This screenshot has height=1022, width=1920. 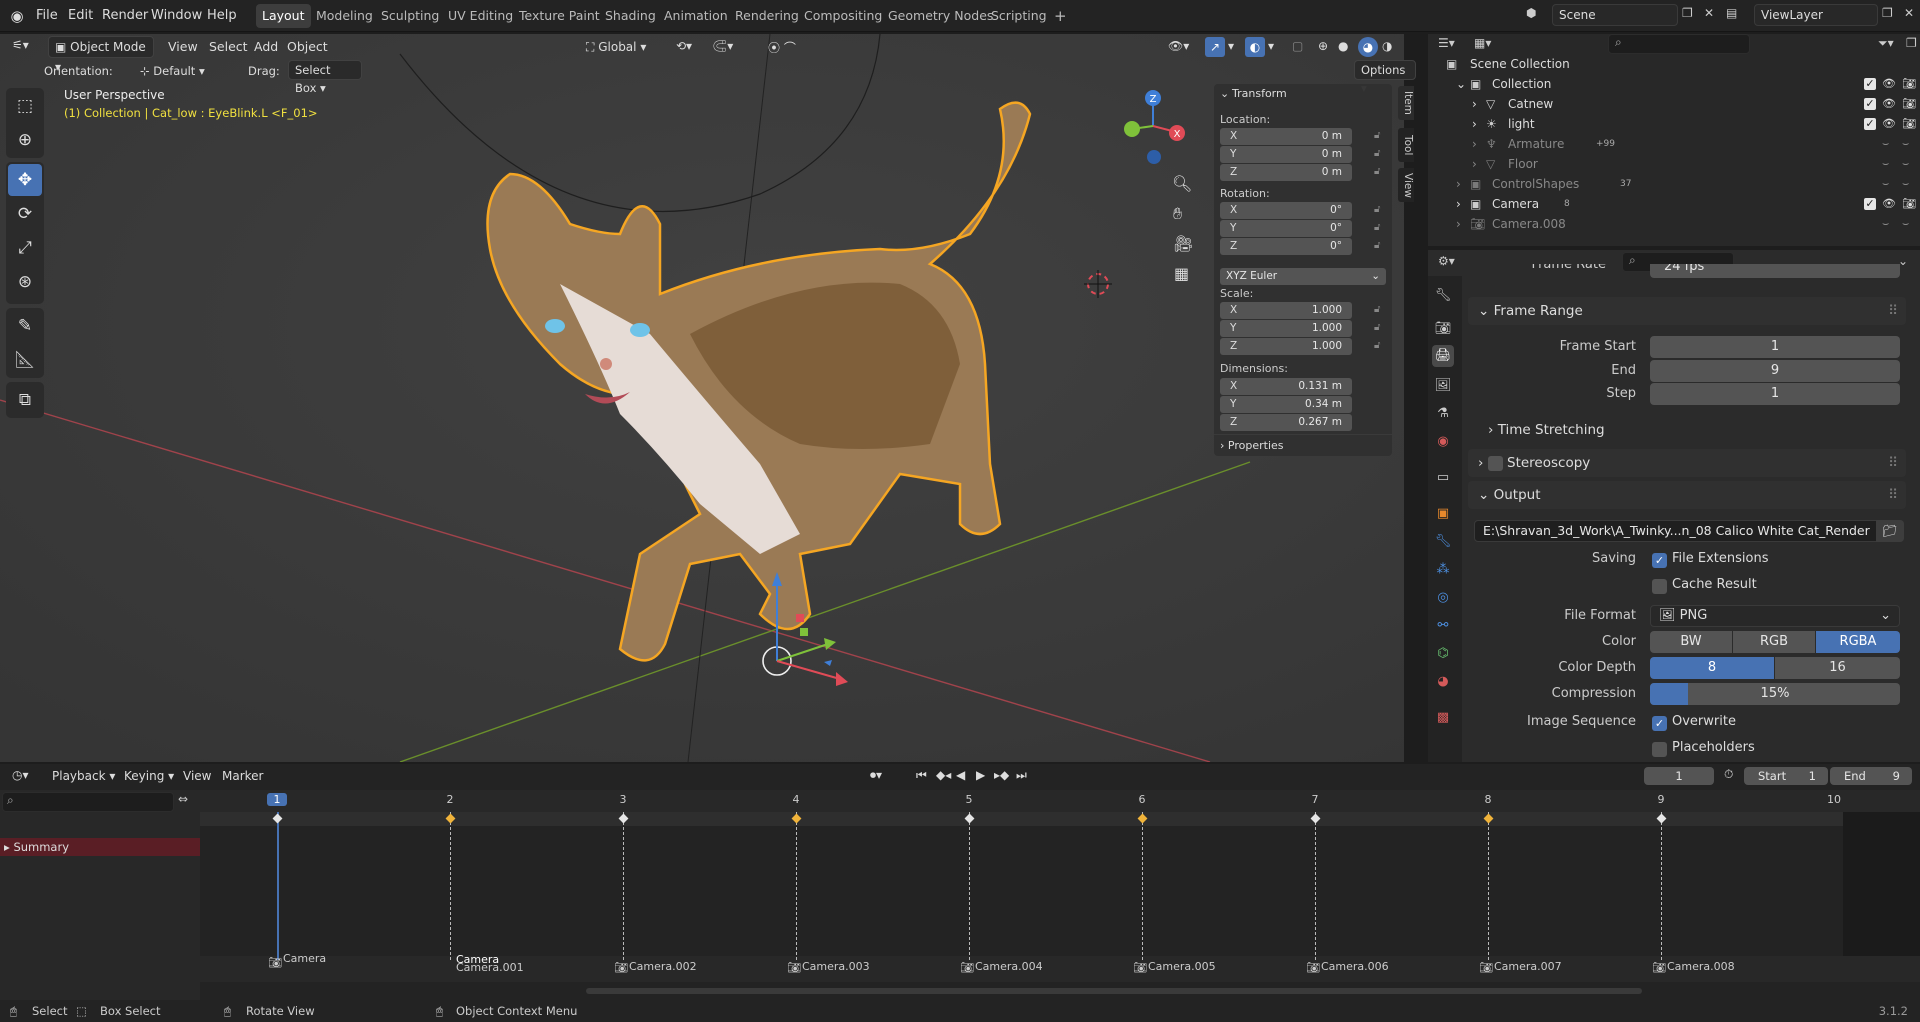 I want to click on folder-browse-icon: 📁︎, so click(x=1890, y=531).